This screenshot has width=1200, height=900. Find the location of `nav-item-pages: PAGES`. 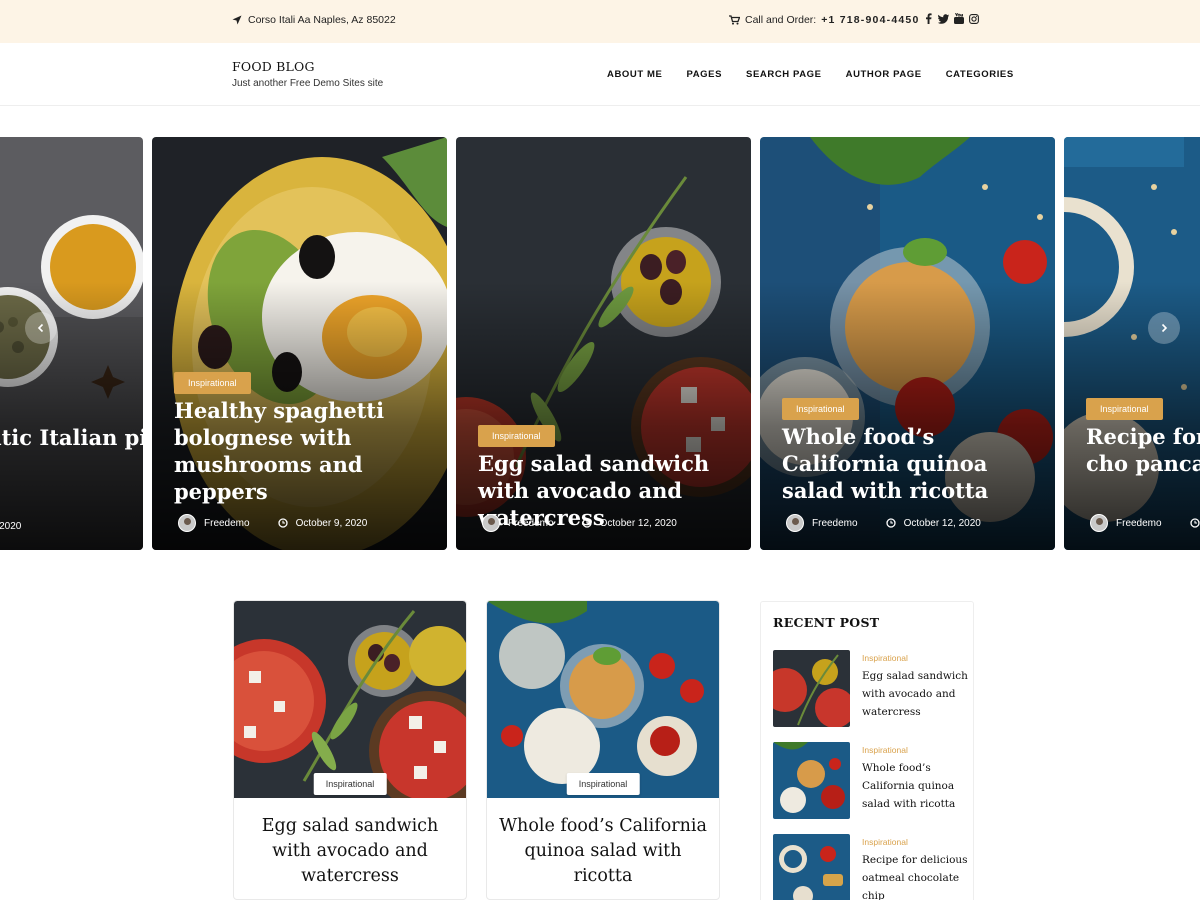

nav-item-pages: PAGES is located at coordinates (704, 74).